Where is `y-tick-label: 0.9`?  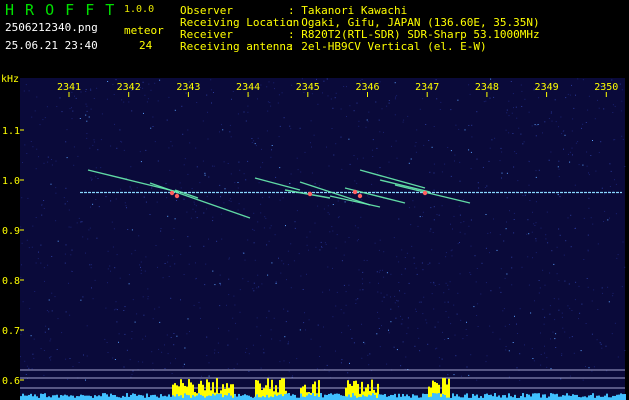
y-tick-label: 0.9 is located at coordinates (11, 231).